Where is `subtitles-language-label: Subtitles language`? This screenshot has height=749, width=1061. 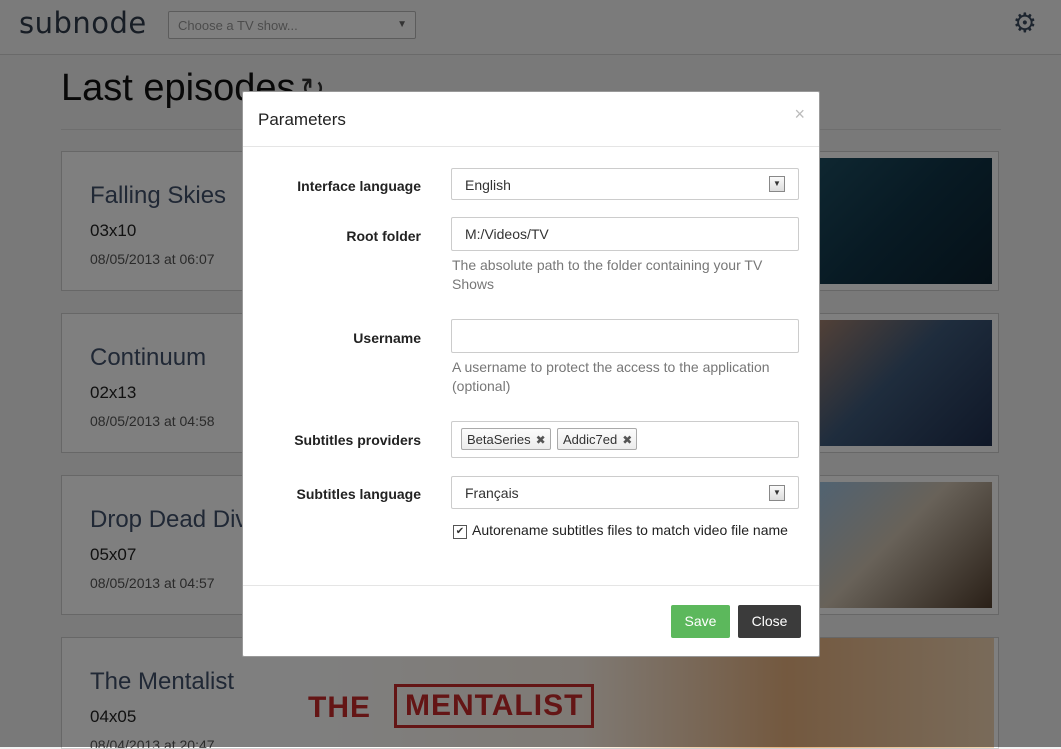
subtitles-language-label: Subtitles language is located at coordinates (358, 494).